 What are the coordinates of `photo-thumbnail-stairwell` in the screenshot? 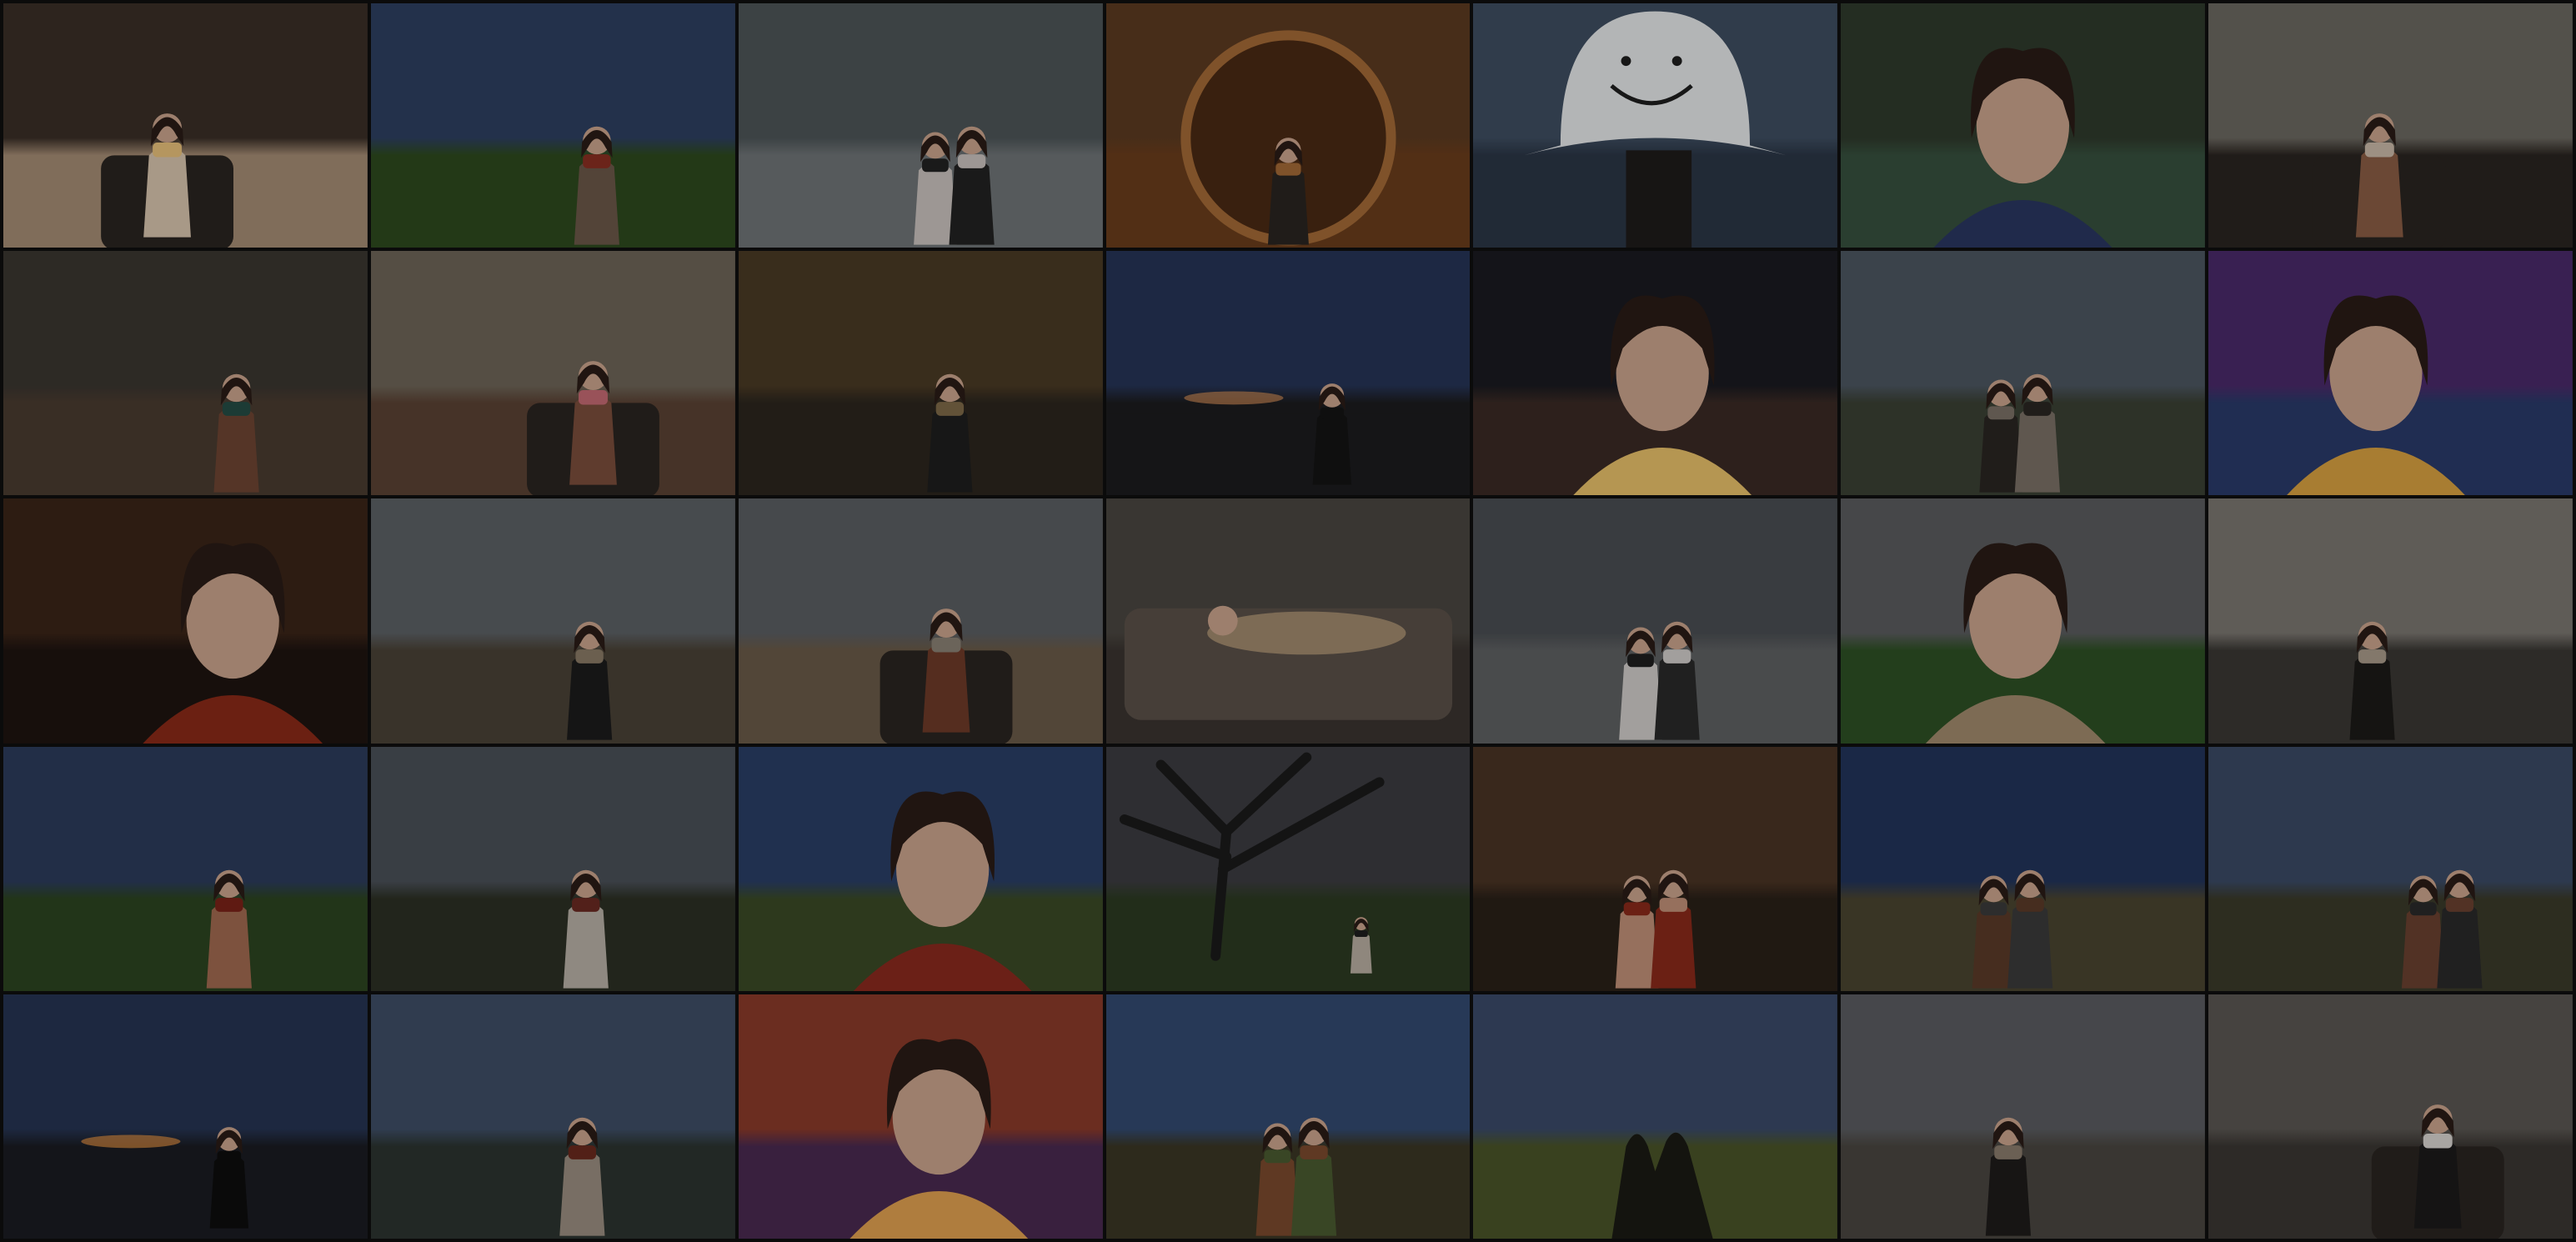 It's located at (920, 373).